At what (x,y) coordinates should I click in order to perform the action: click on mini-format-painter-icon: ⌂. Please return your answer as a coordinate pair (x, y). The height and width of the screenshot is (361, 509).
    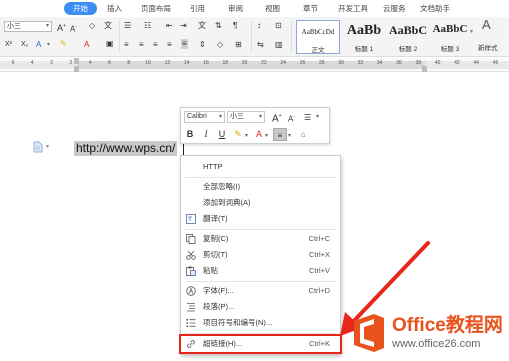
    Looking at the image, I should click on (303, 134).